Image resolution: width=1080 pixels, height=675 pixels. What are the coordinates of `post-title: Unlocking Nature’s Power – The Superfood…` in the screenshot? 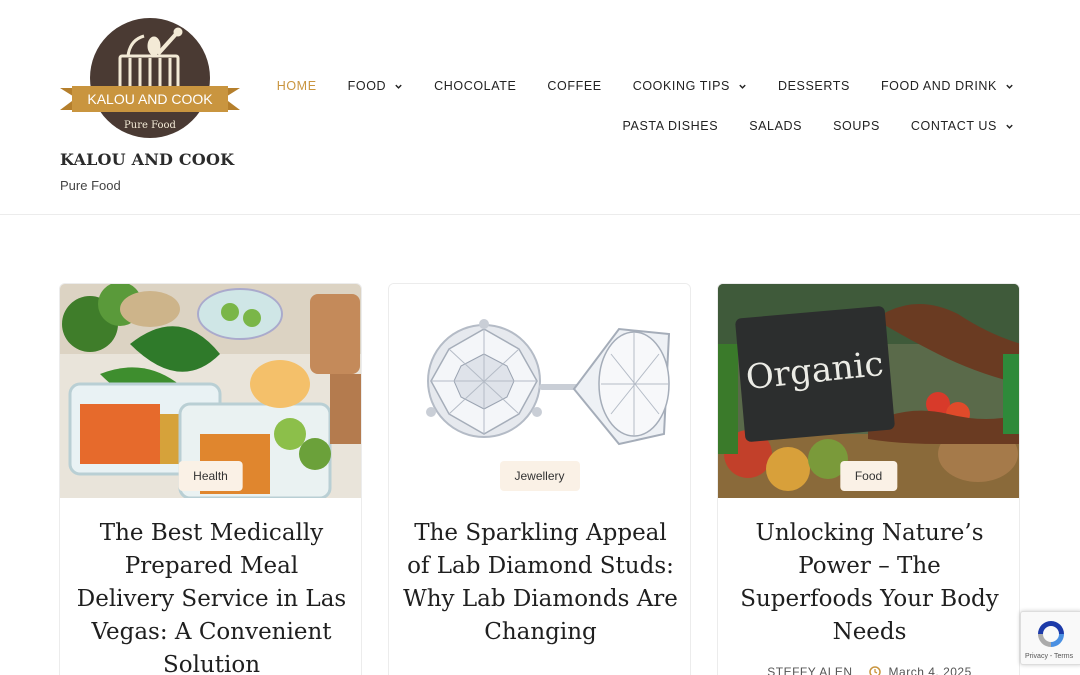 It's located at (869, 583).